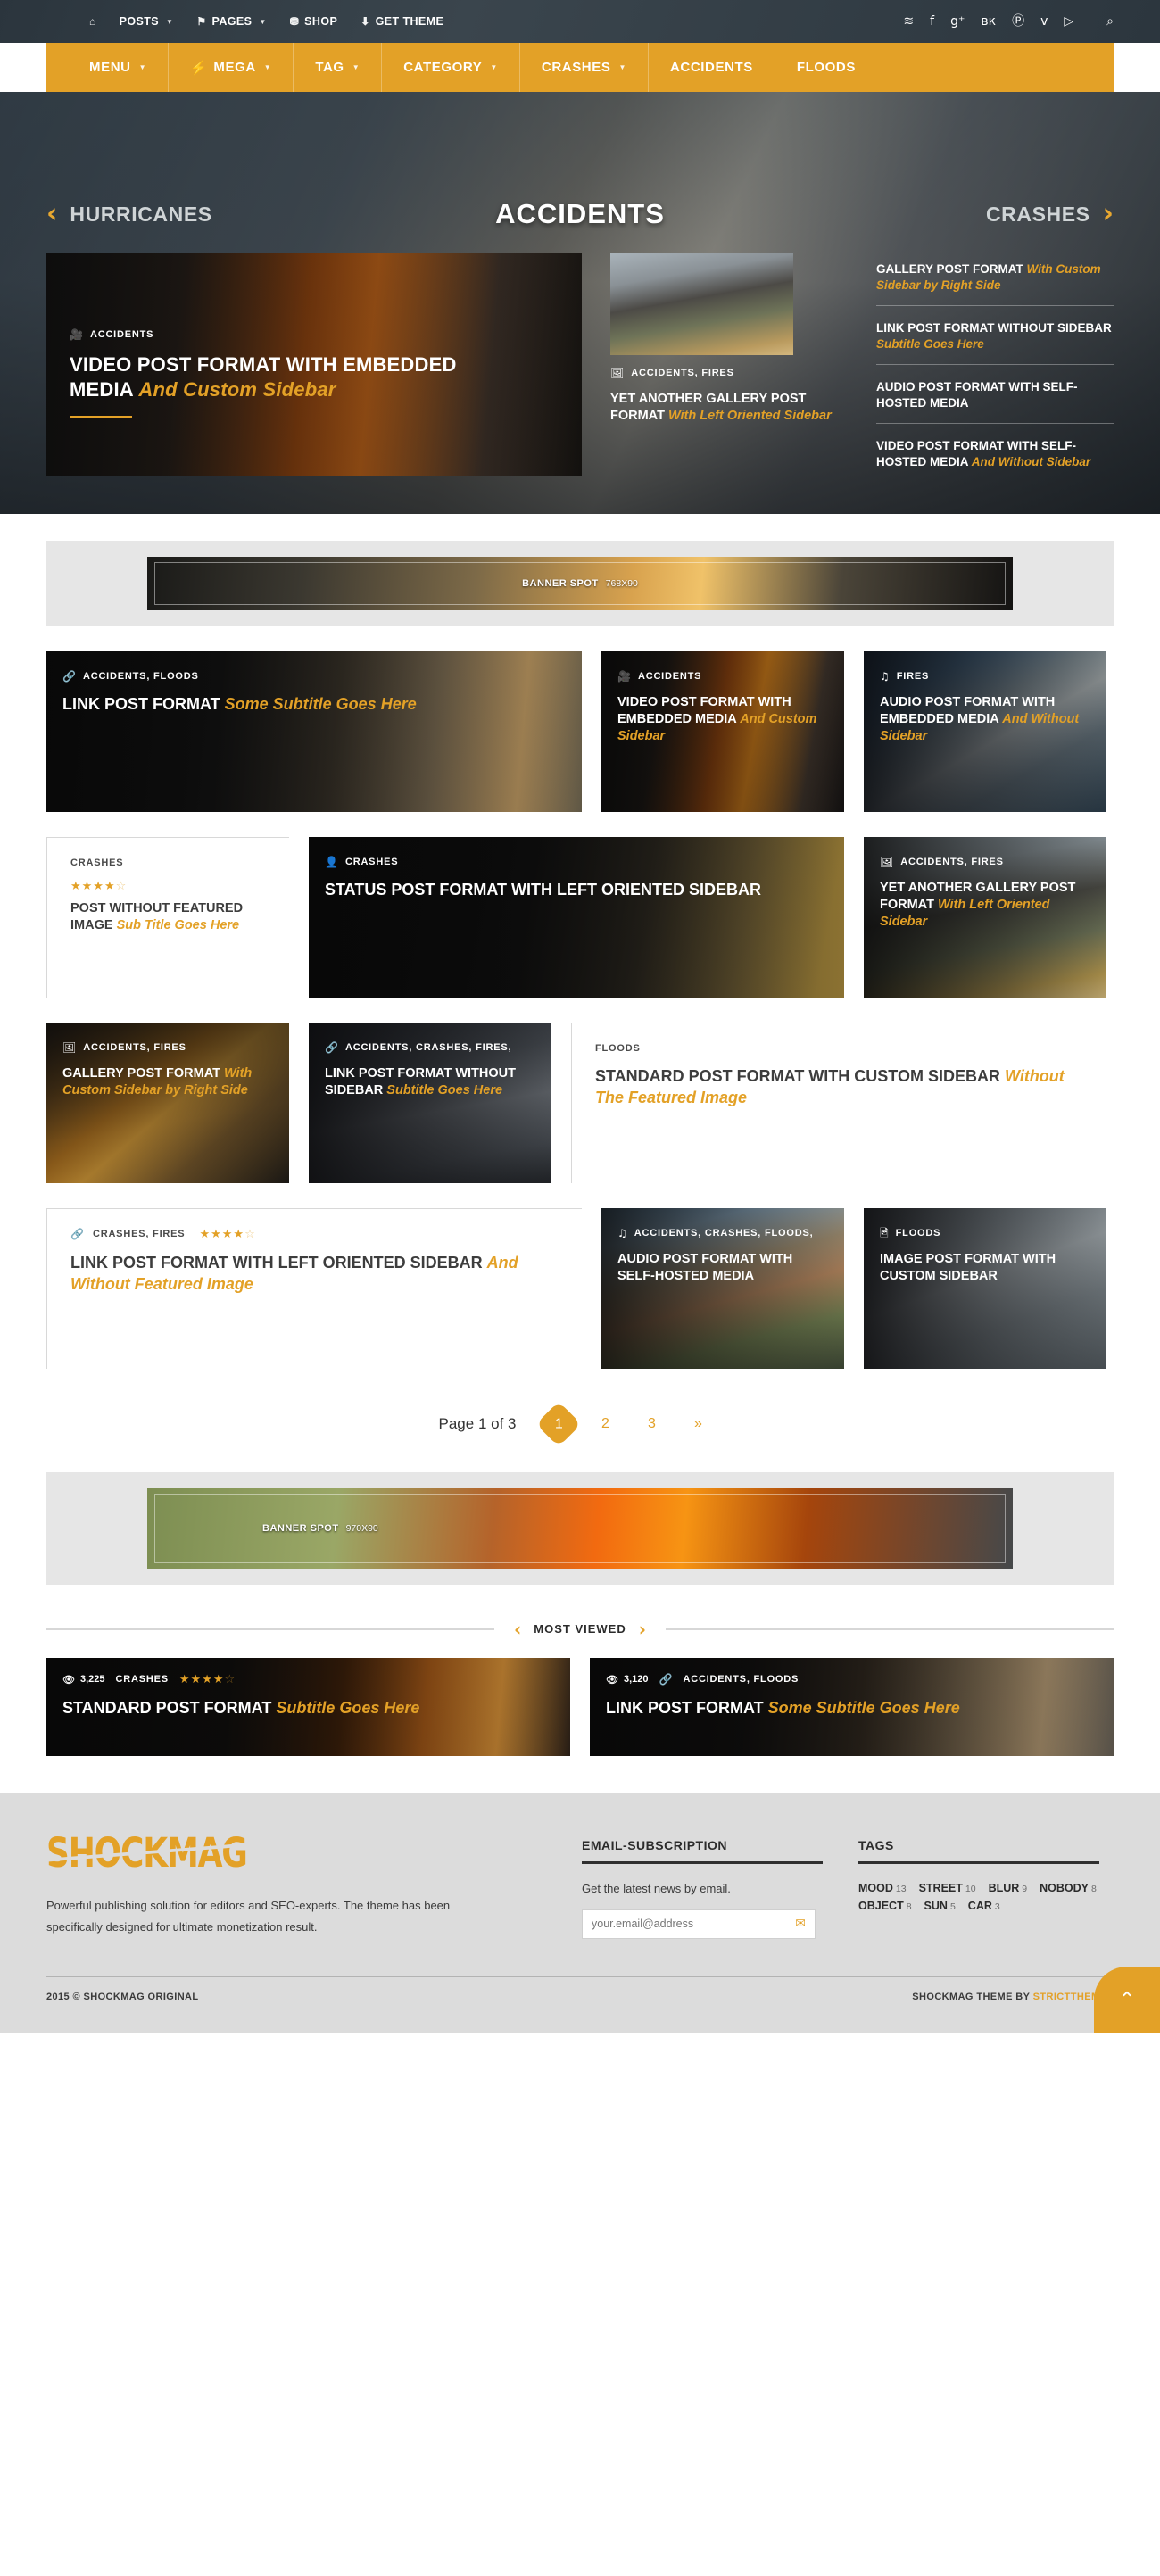 The image size is (1160, 2576). I want to click on facebook-icon: f, so click(932, 21).